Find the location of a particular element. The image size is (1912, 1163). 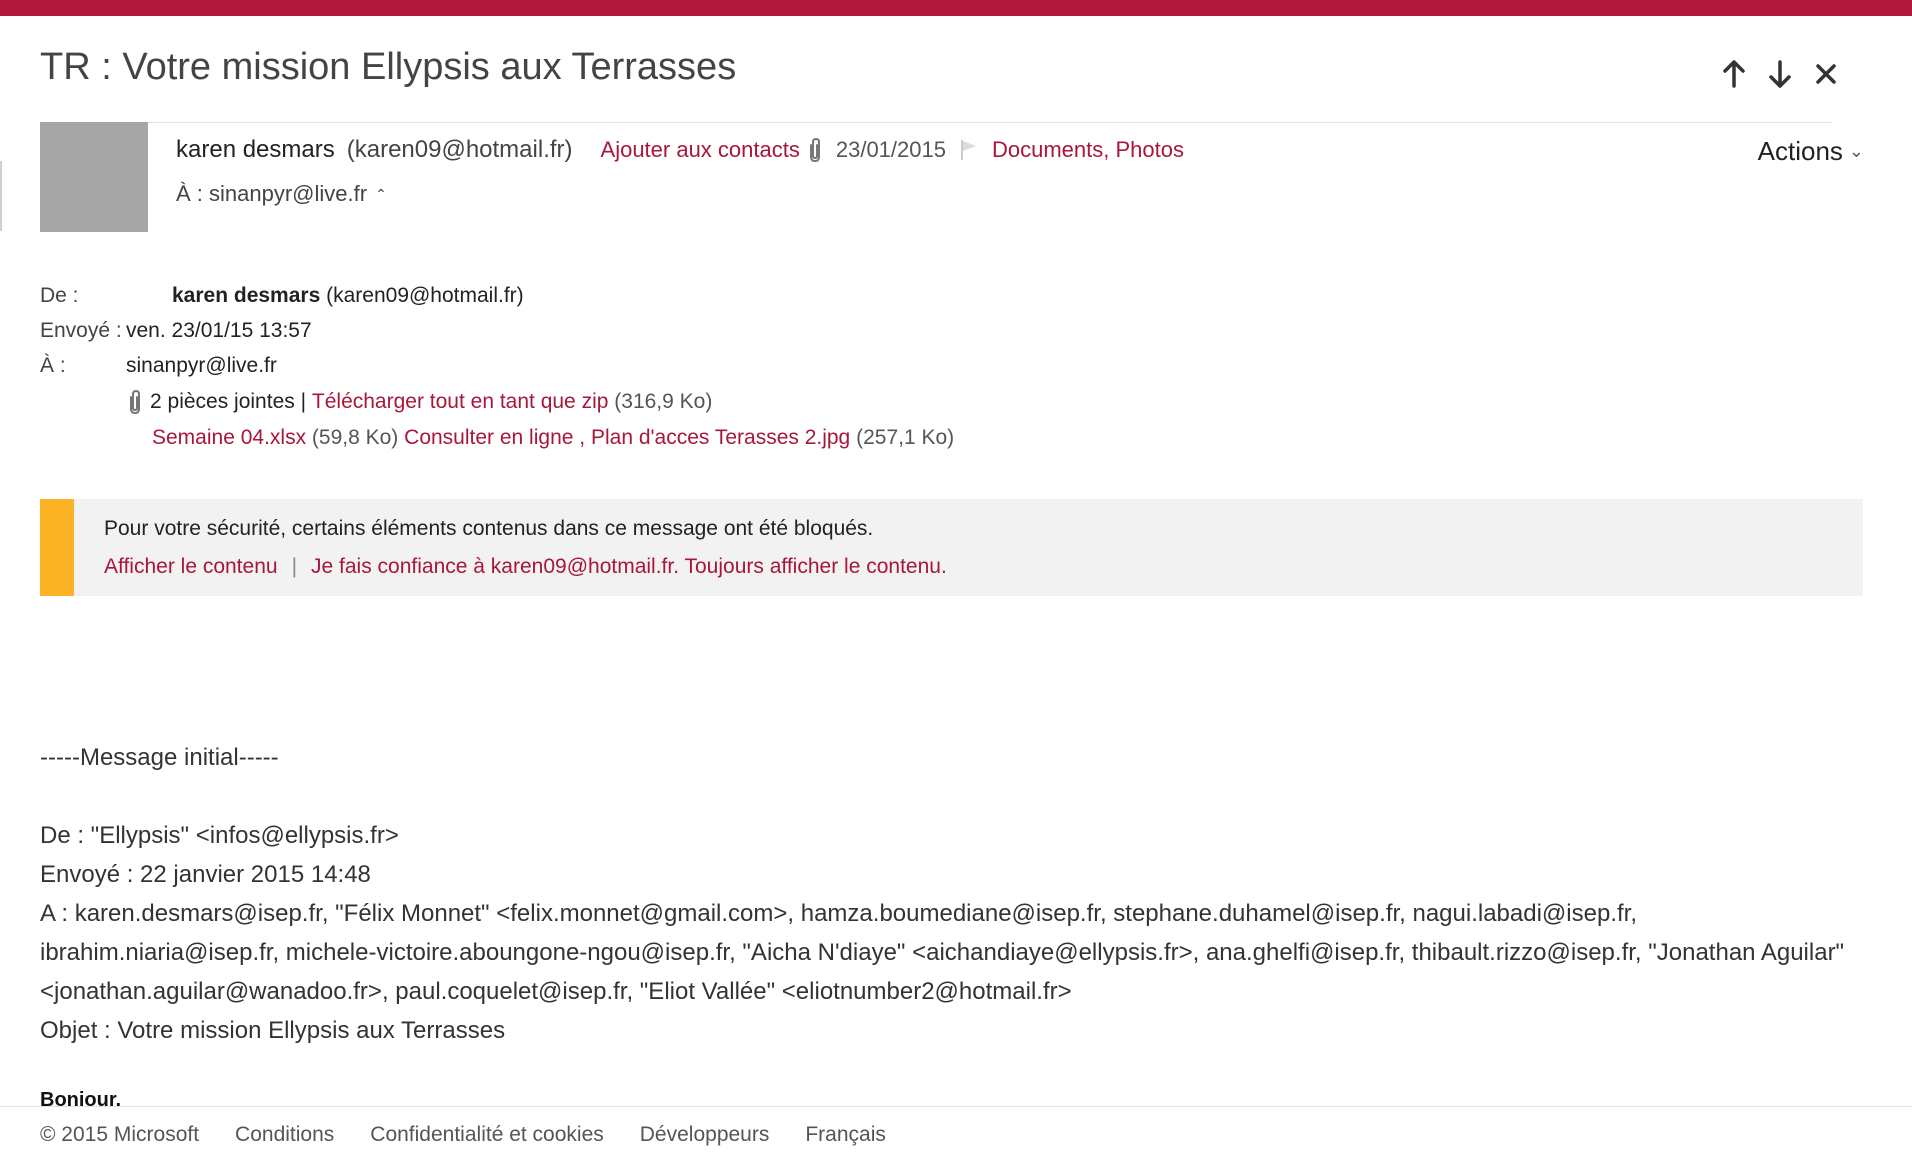

arrow-down-icon is located at coordinates (1780, 74).